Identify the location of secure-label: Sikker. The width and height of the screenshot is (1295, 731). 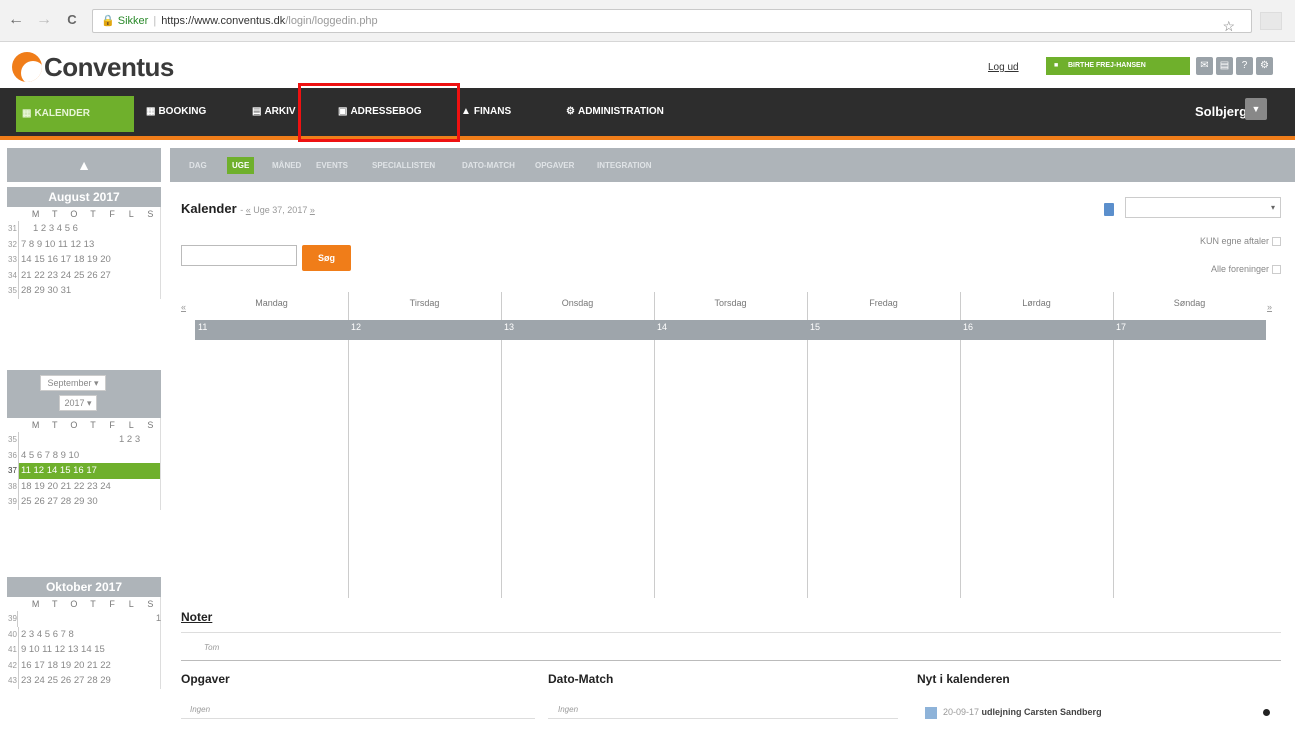
(133, 21).